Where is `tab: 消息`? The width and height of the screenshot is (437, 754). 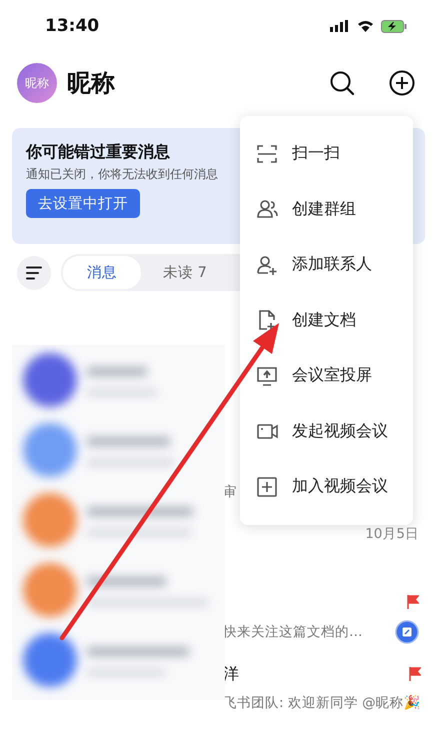
tab: 消息 is located at coordinates (102, 272).